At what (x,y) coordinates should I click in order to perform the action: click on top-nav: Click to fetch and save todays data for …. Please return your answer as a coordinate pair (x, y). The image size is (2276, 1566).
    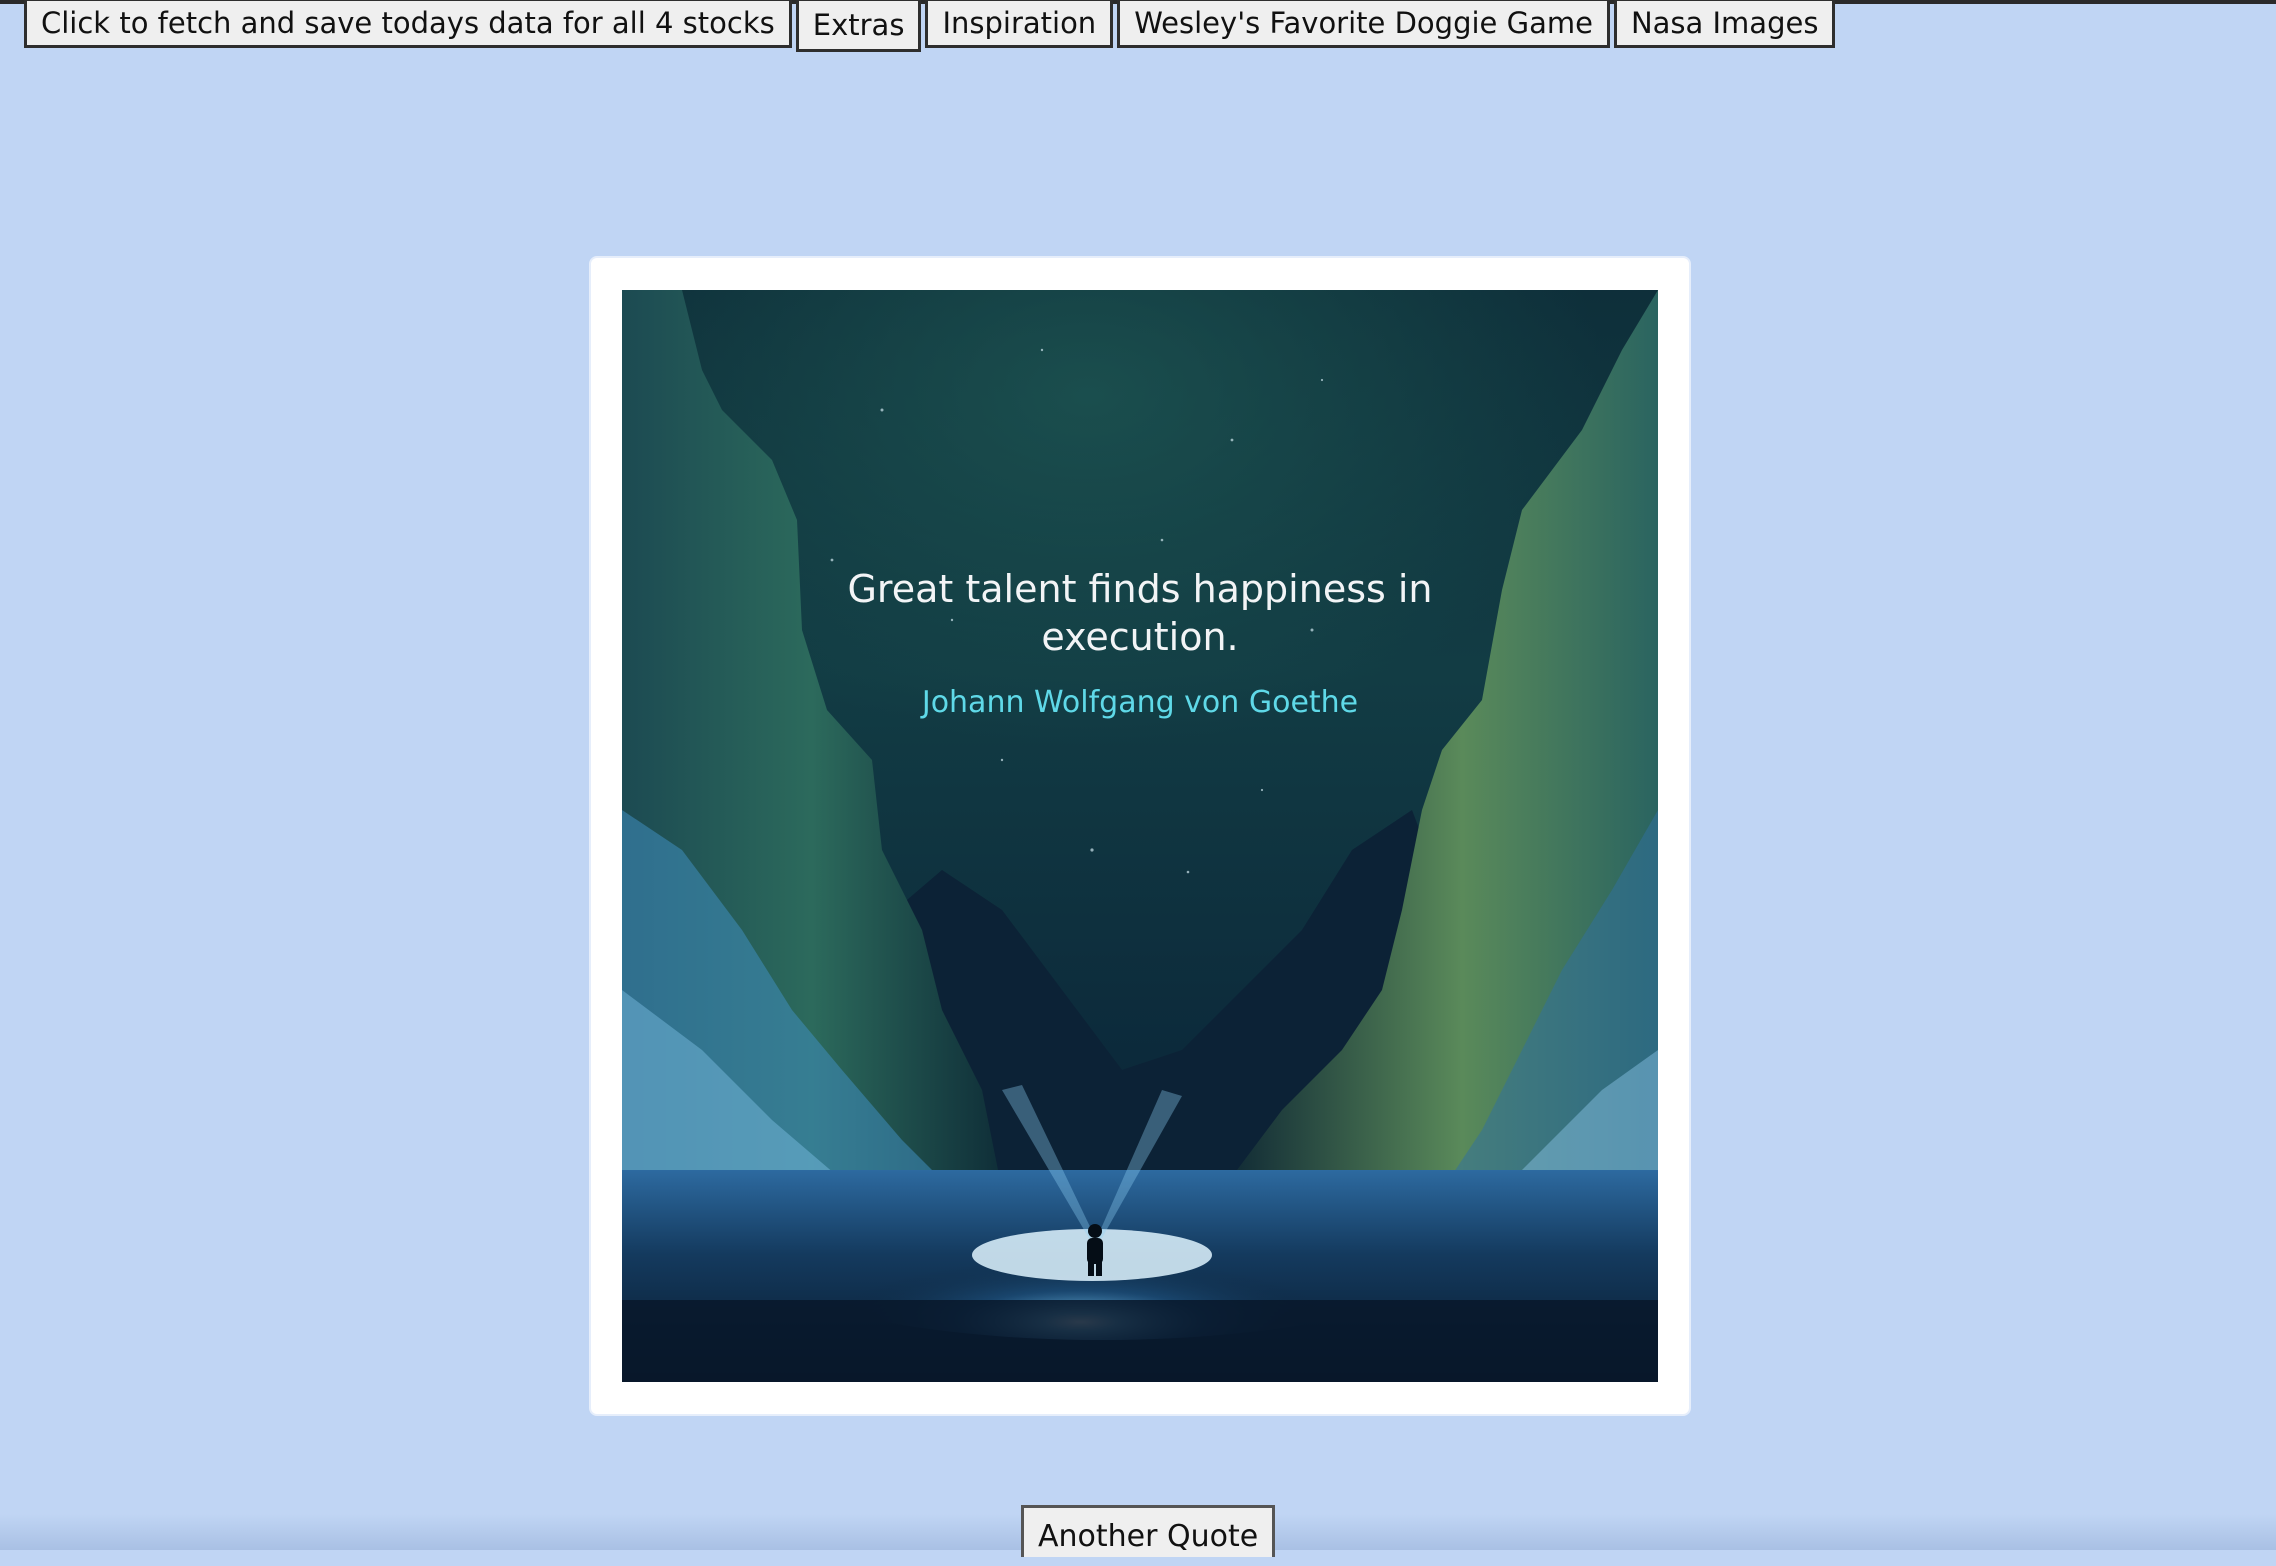
    Looking at the image, I should click on (931, 26).